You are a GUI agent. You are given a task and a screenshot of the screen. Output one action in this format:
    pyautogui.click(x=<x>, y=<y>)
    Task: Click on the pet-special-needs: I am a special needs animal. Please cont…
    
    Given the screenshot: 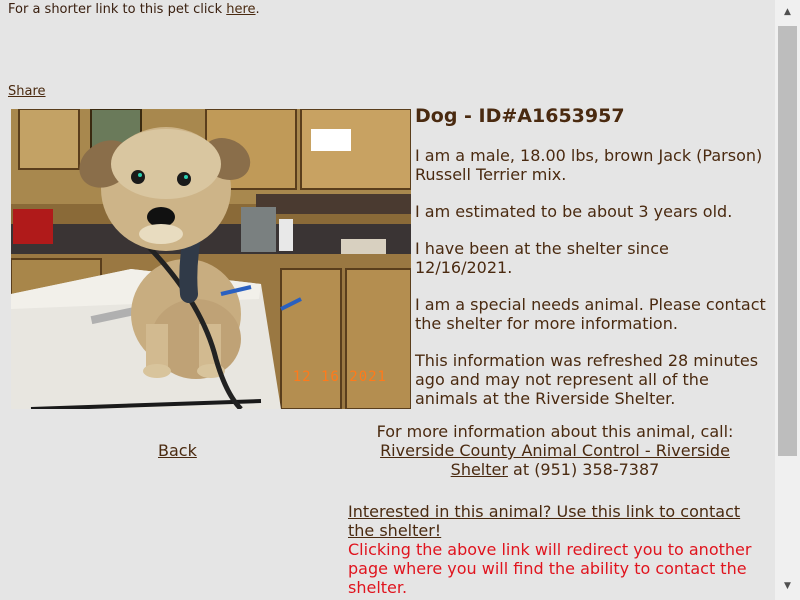 What is the action you would take?
    pyautogui.click(x=590, y=314)
    